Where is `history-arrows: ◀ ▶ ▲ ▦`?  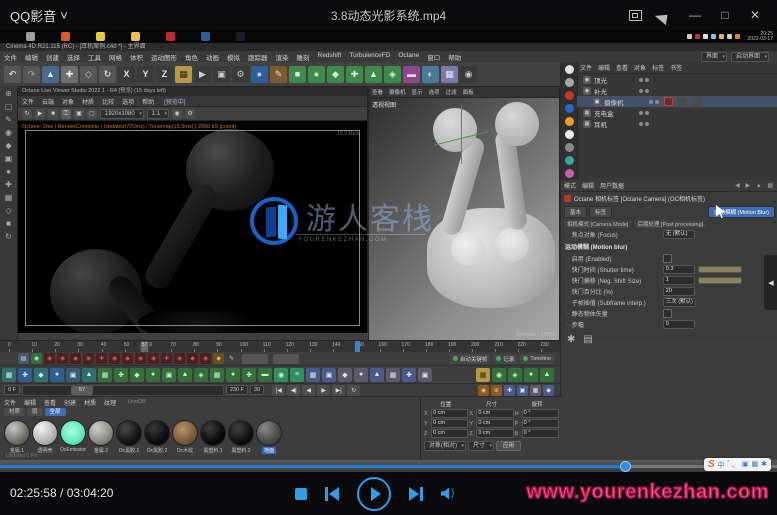 history-arrows: ◀ ▶ ▲ ▦ is located at coordinates (755, 185).